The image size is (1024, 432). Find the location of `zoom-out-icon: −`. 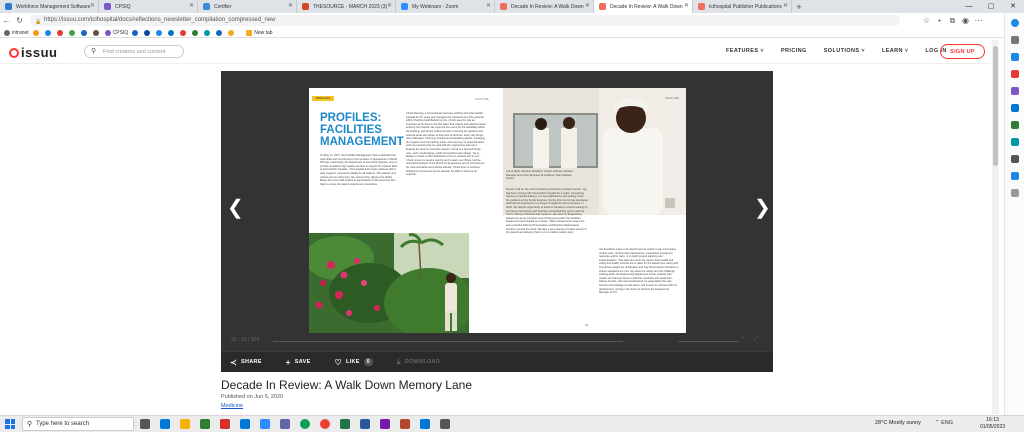

zoom-out-icon: − is located at coordinates (670, 339).